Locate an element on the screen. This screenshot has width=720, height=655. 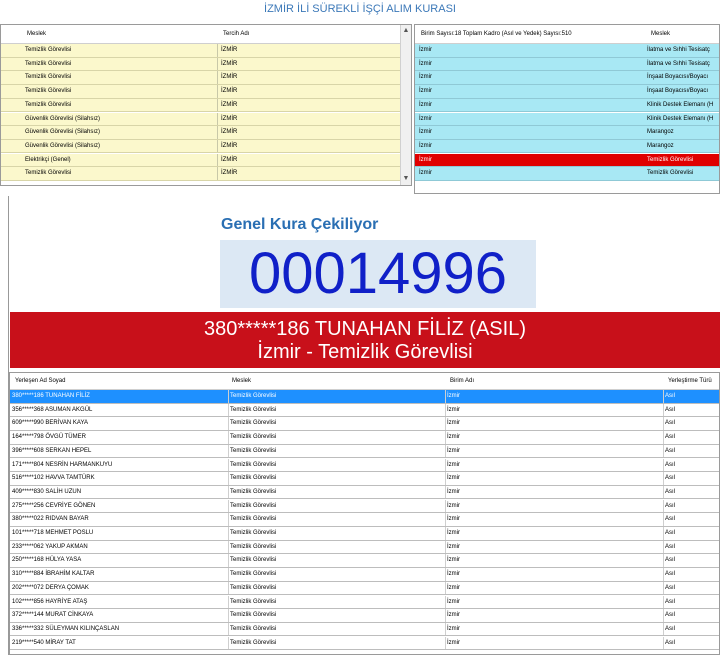
cell-ad-soyad: 336*****332 SÜLEYMAN KILINÇASLAN is located at coordinates (66, 628).